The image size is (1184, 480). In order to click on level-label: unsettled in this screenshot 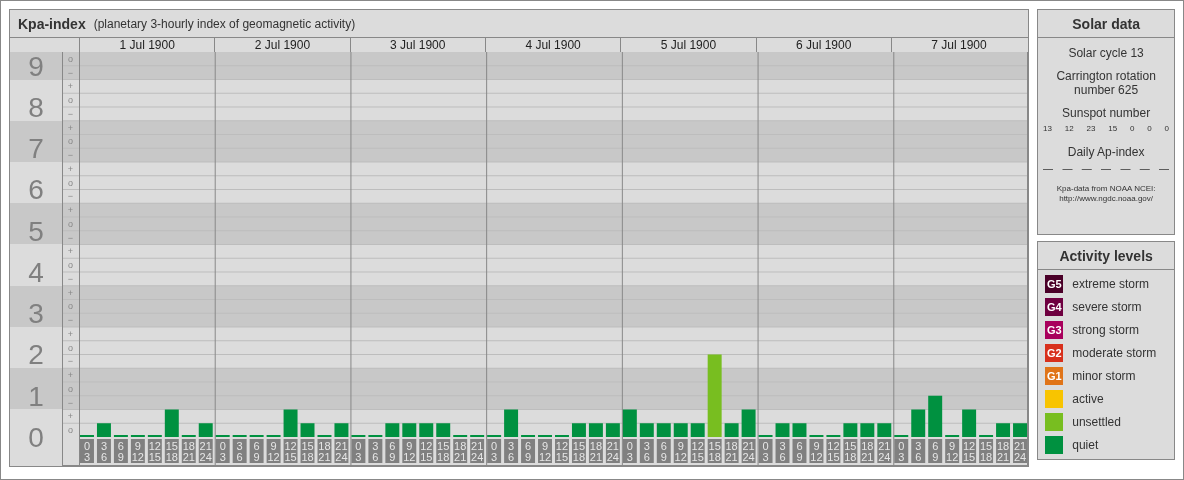, I will do `click(1096, 422)`.